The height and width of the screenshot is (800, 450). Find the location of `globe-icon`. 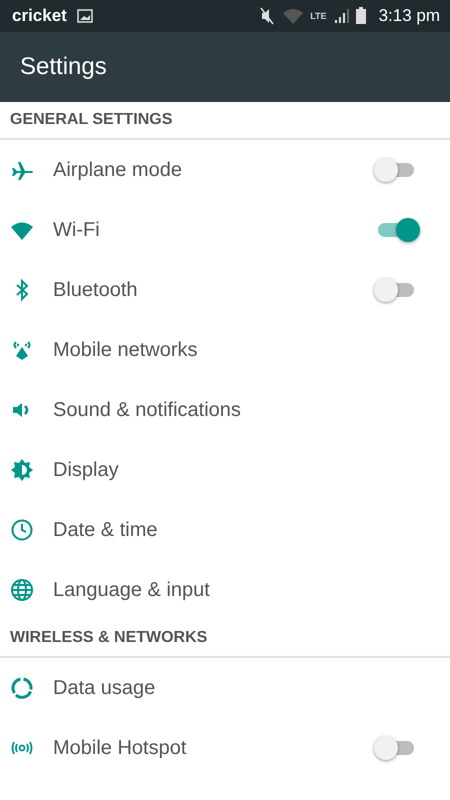

globe-icon is located at coordinates (22, 590).